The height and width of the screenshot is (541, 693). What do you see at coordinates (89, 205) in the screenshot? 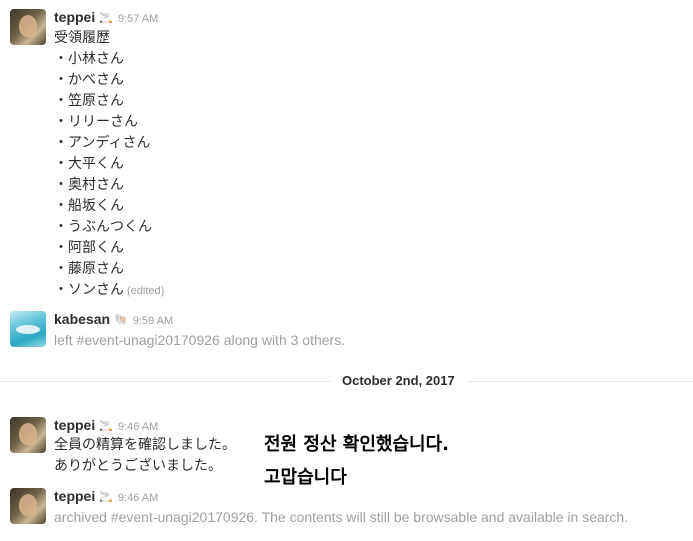
I see `message-line: ・船坂くん` at bounding box center [89, 205].